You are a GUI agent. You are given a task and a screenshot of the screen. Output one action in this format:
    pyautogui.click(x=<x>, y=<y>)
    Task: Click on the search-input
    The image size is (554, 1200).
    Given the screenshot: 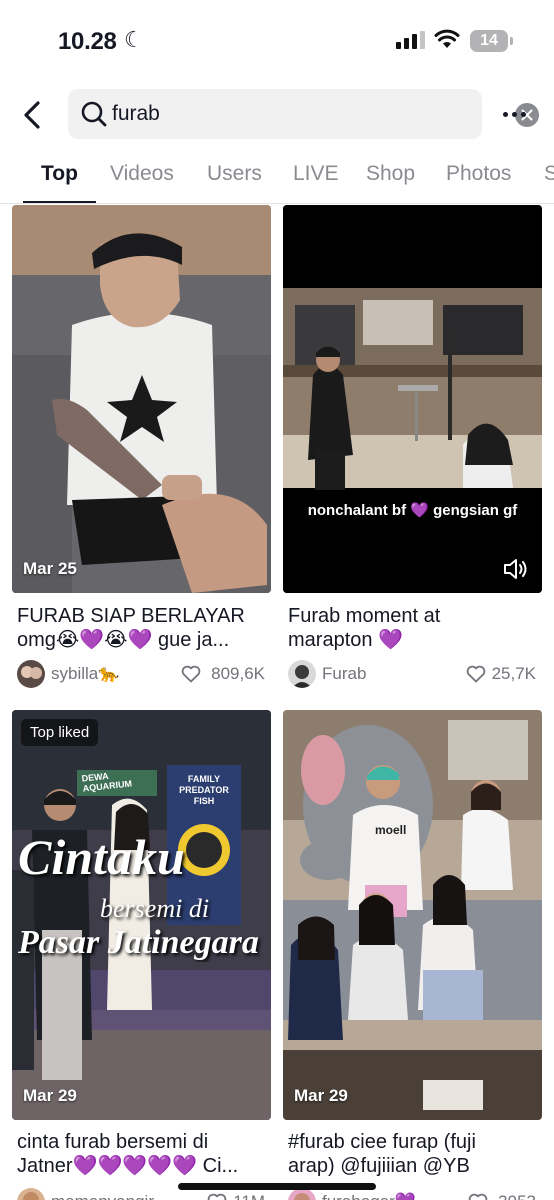 What is the action you would take?
    pyautogui.click(x=272, y=114)
    